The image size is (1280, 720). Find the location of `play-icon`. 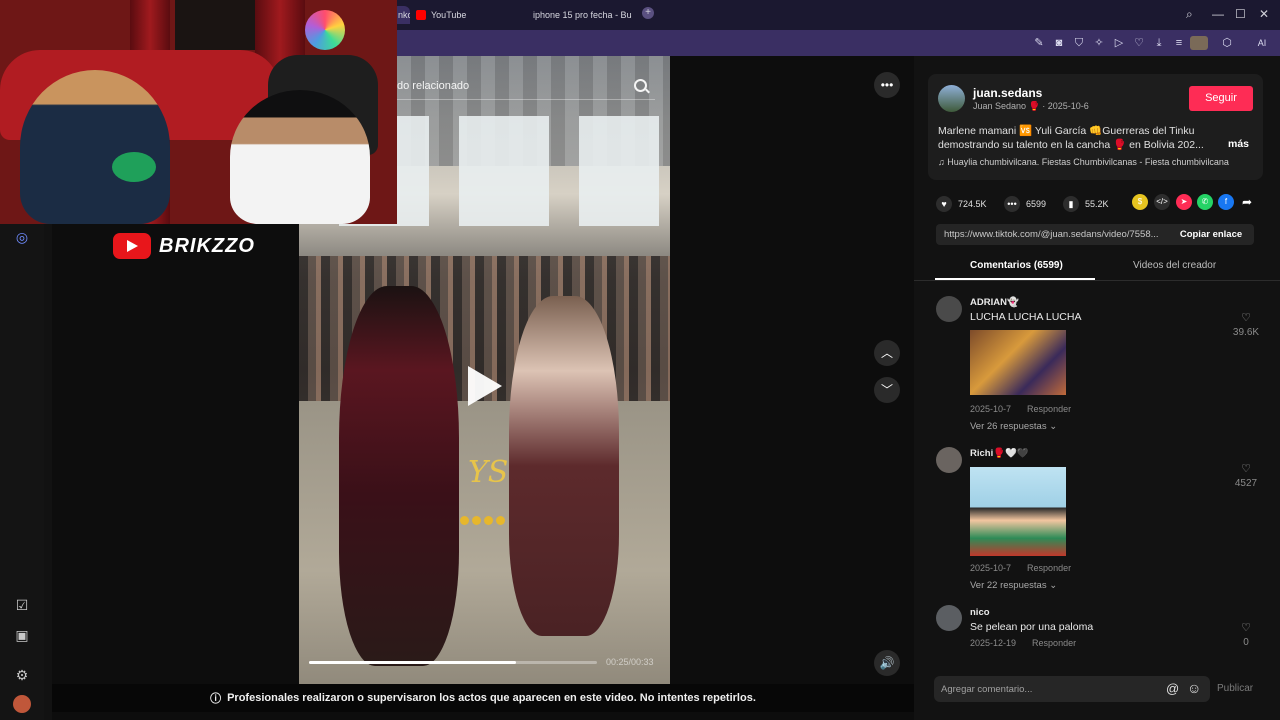

play-icon is located at coordinates (485, 386).